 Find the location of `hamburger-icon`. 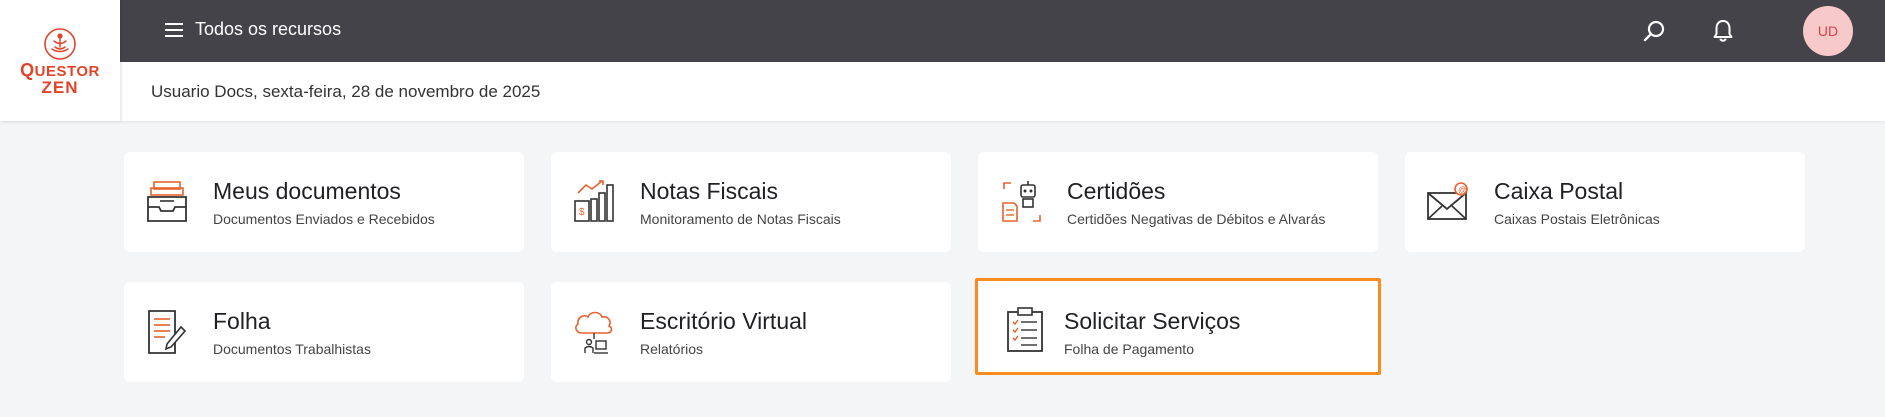

hamburger-icon is located at coordinates (174, 30).